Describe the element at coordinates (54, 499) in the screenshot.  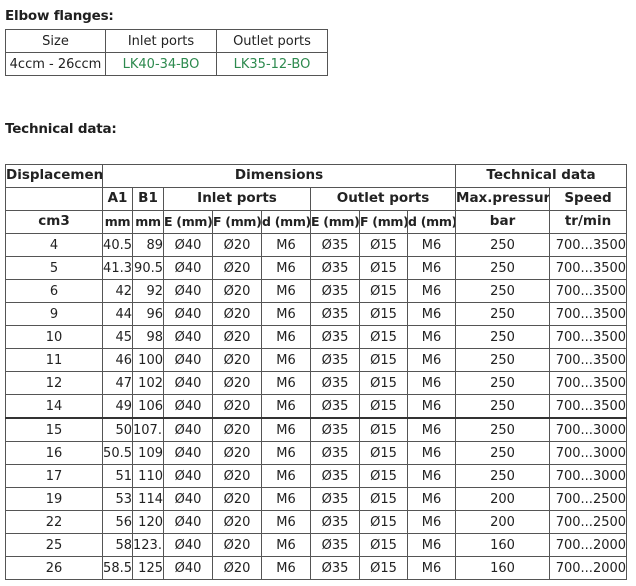
I see `displacement-cell: 19` at that location.